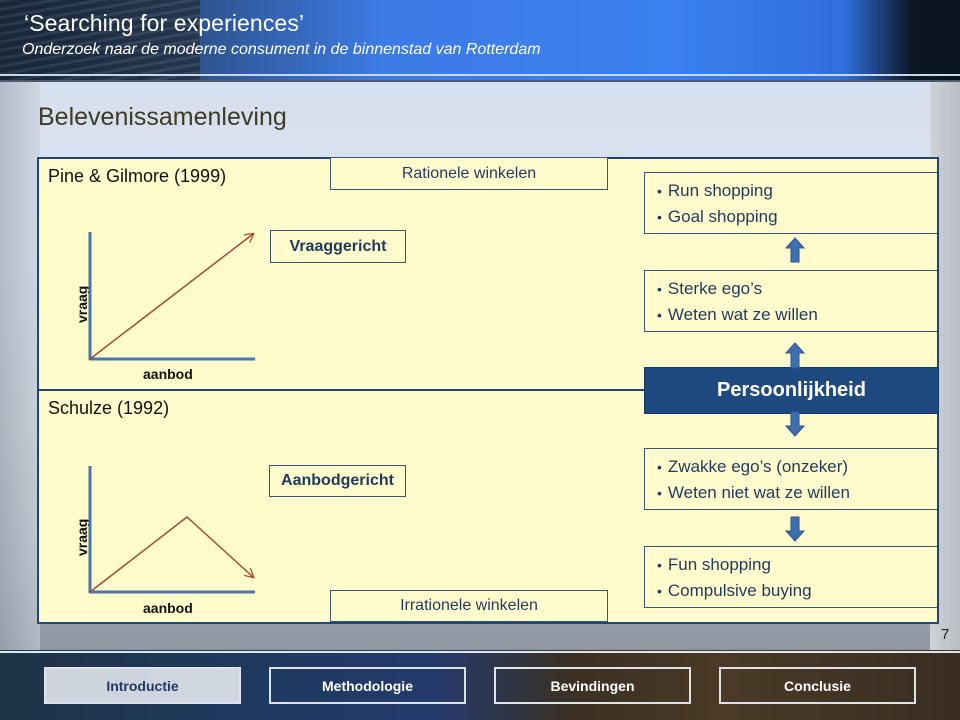 This screenshot has height=720, width=960. Describe the element at coordinates (164, 23) in the screenshot. I see `presentation-title: ‘Searching for experiences’` at that location.